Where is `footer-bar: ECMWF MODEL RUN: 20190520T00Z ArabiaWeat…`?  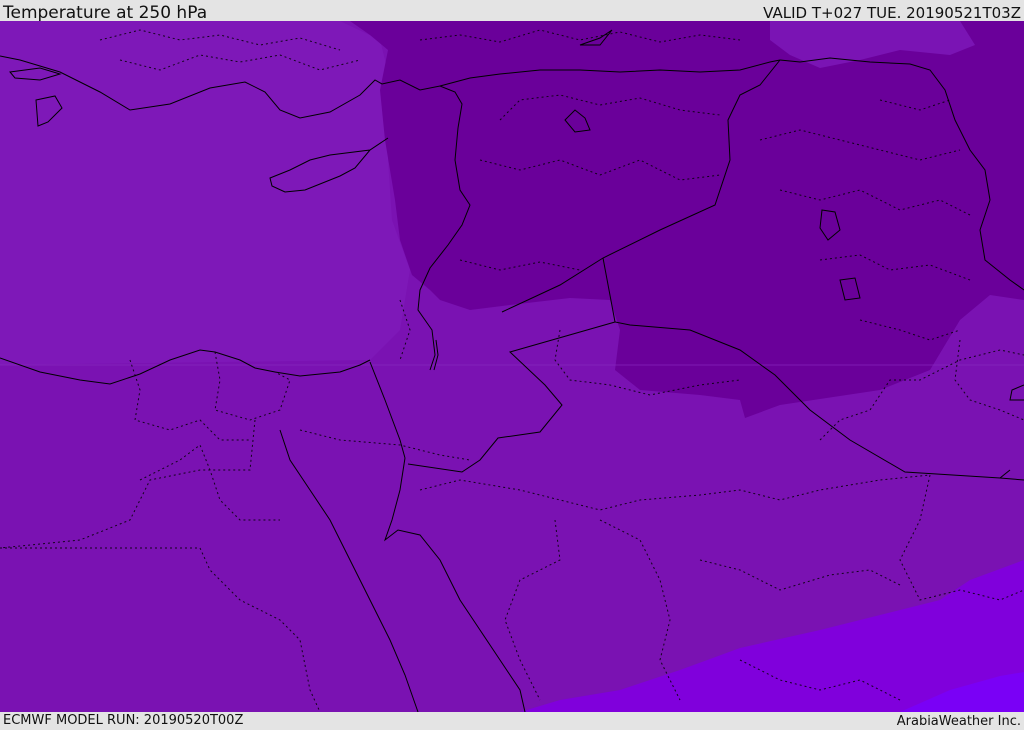 footer-bar: ECMWF MODEL RUN: 20190520T00Z ArabiaWeat… is located at coordinates (512, 720).